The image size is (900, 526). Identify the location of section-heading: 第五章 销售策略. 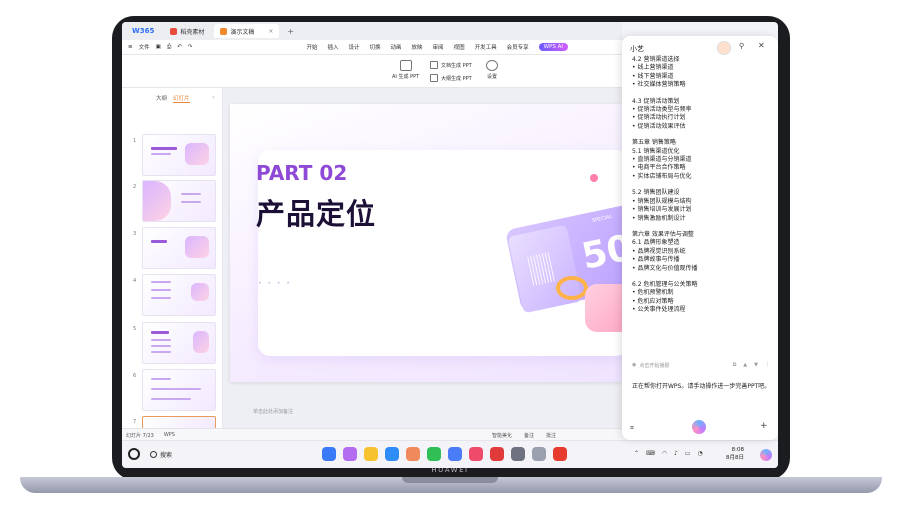
(654, 143).